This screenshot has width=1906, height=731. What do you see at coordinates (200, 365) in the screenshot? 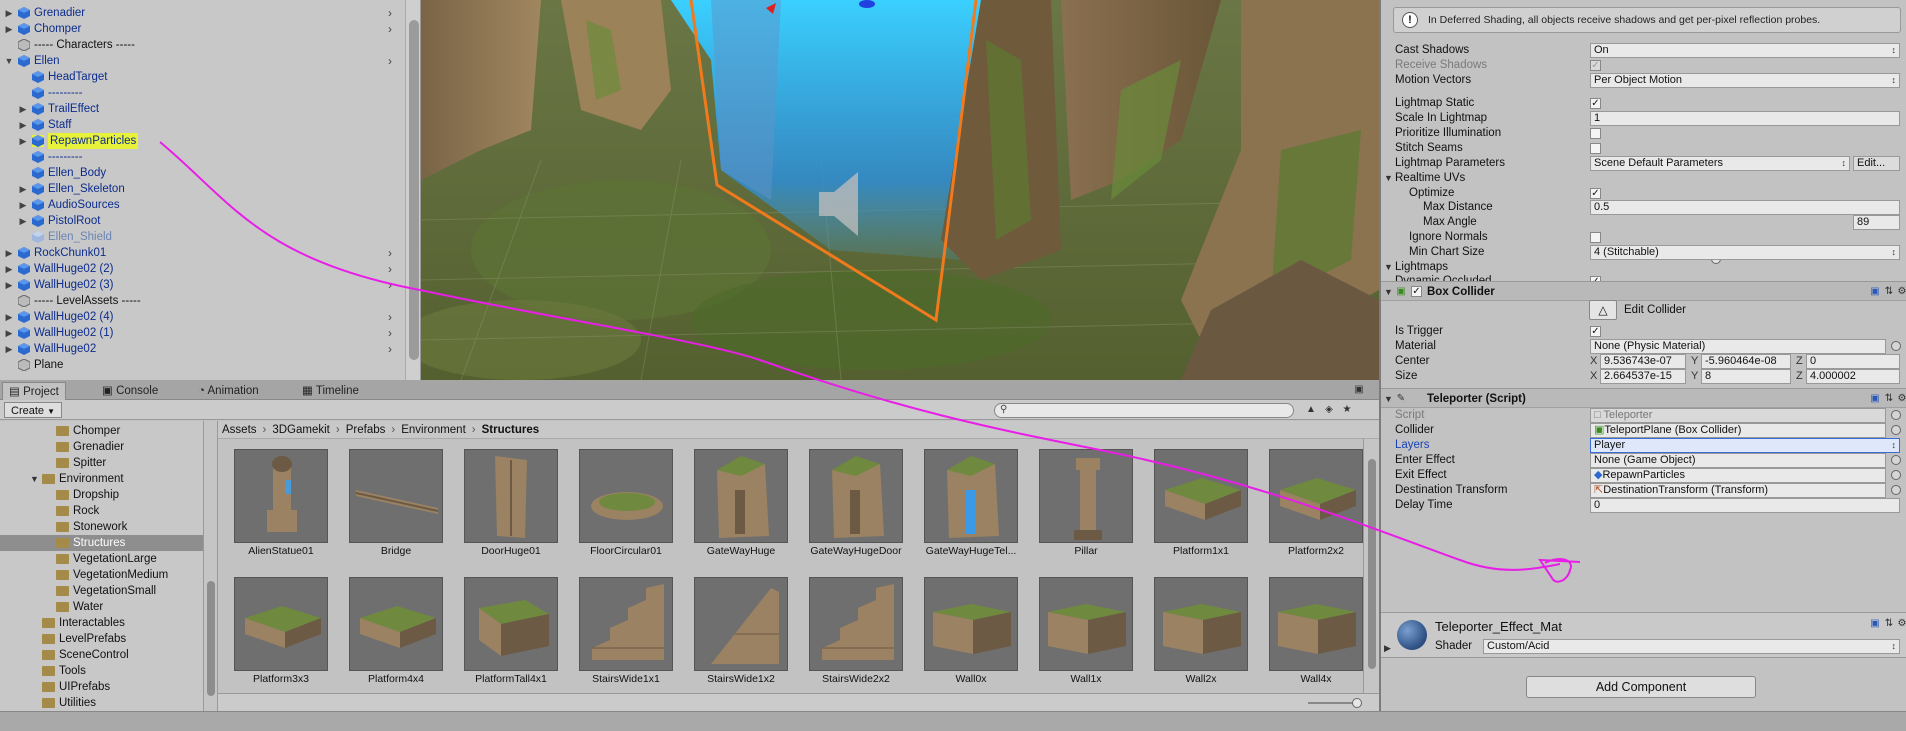
I see `hierarchy-item: Plane` at bounding box center [200, 365].